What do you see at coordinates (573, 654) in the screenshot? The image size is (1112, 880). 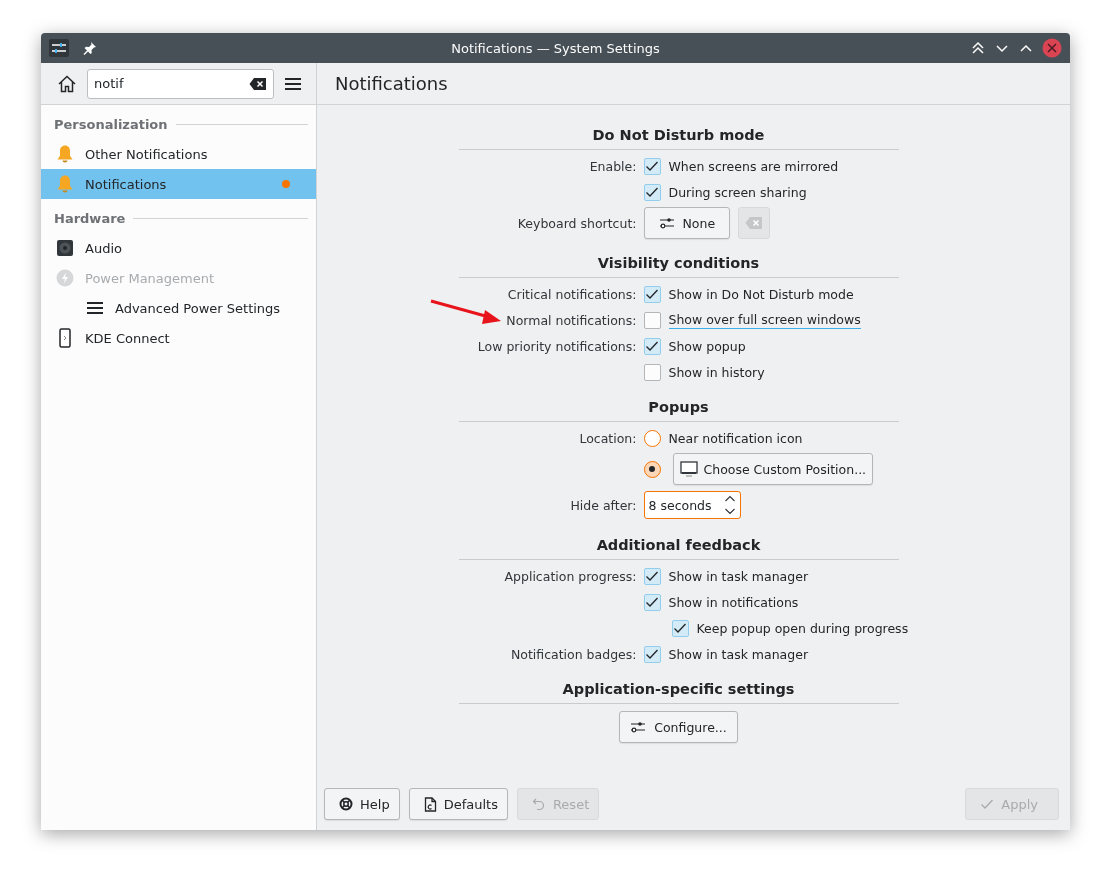 I see `field-label: Notification badges:` at bounding box center [573, 654].